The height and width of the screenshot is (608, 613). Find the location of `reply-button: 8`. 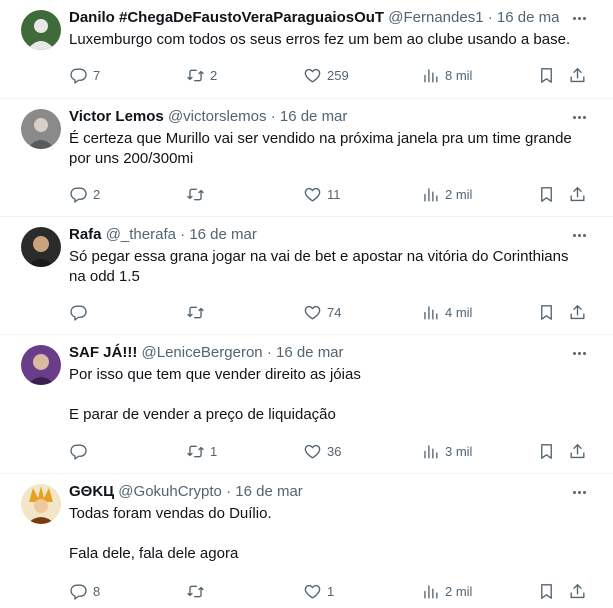

reply-button: 8 is located at coordinates (84, 591).